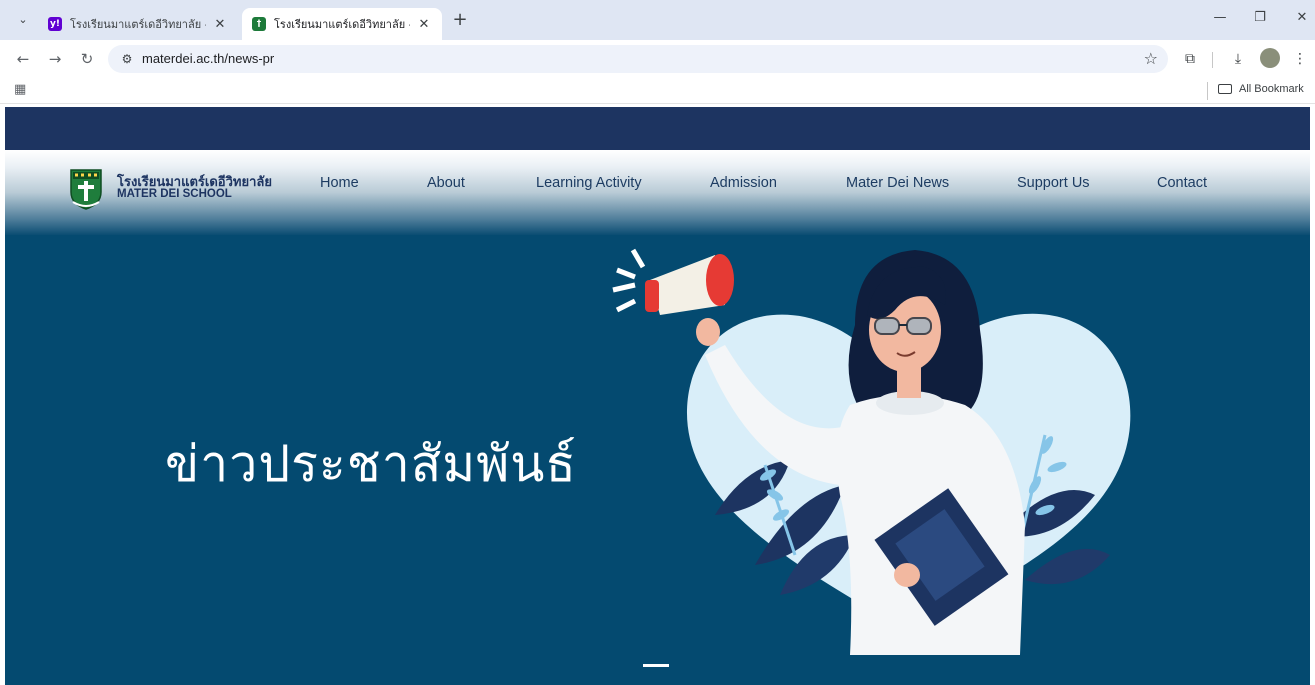  Describe the element at coordinates (1271, 89) in the screenshot. I see `all-bookmarks-label: All Bookmark` at that location.